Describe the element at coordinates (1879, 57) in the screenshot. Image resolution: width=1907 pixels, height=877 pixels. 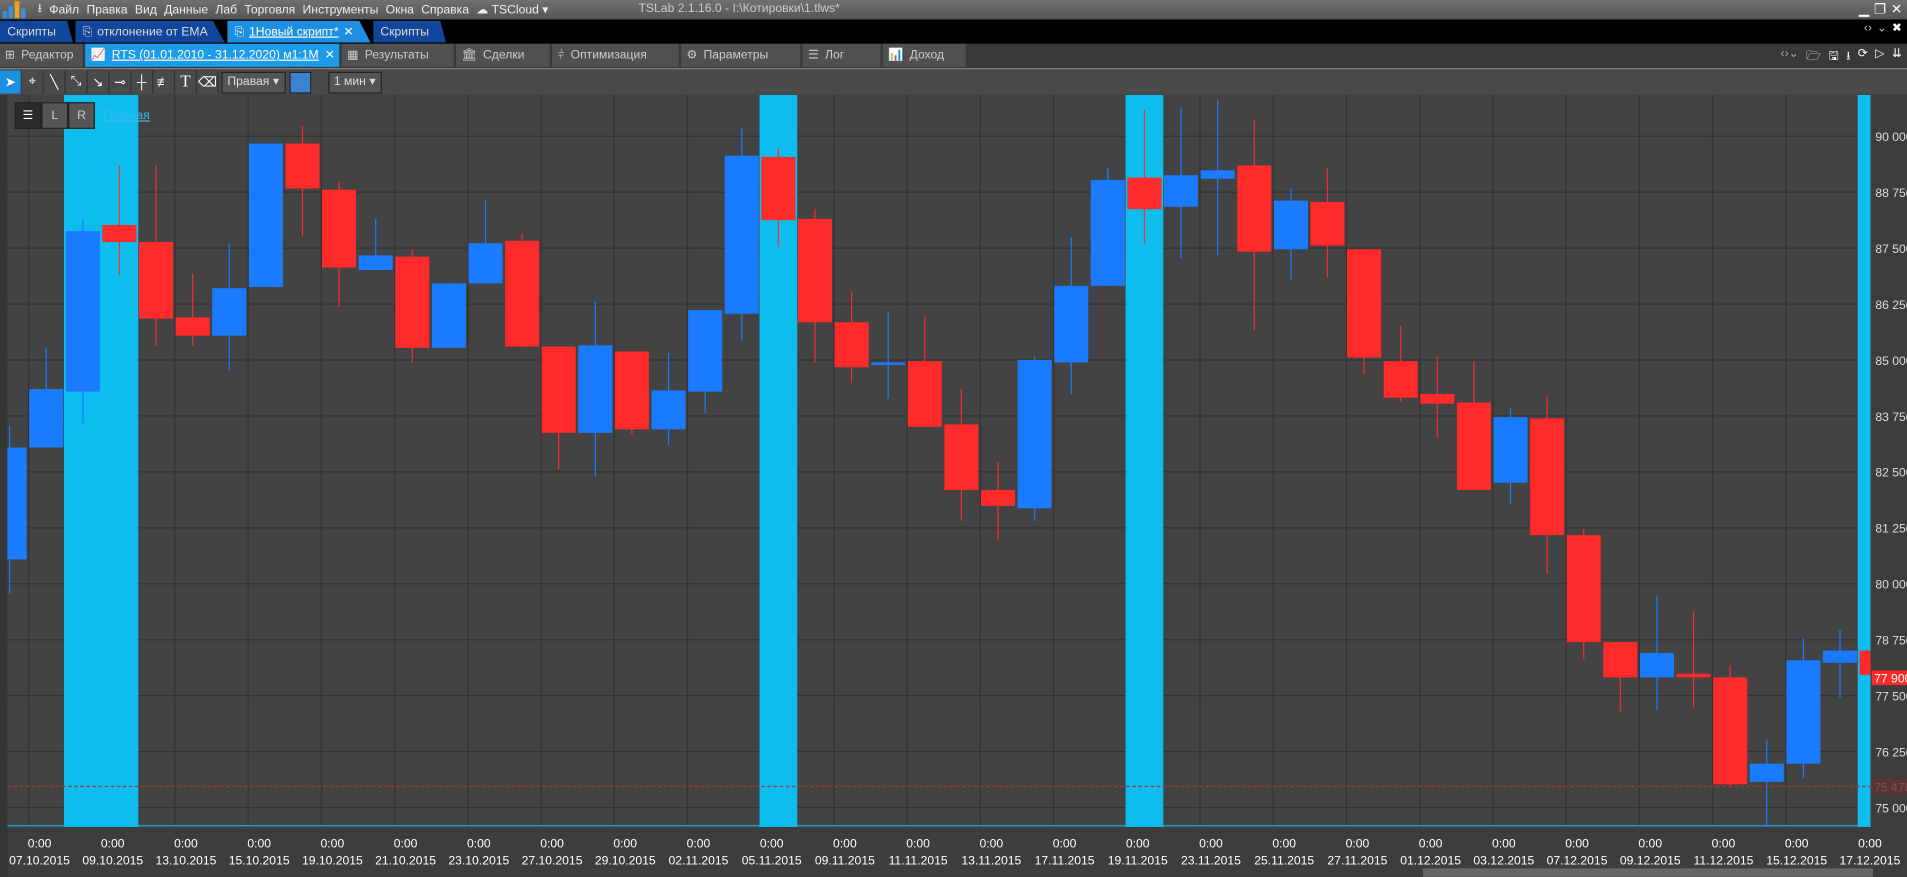
I see `play-icon: ▷` at that location.